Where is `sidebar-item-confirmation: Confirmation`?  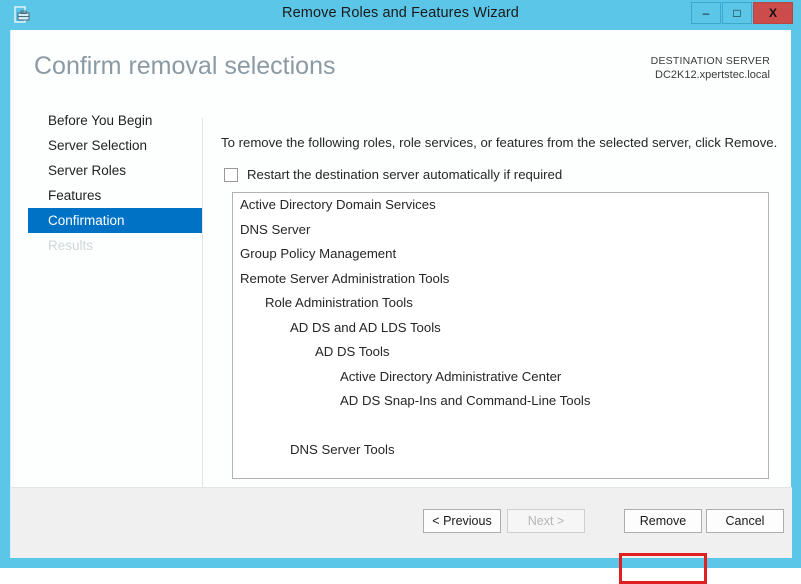
sidebar-item-confirmation: Confirmation is located at coordinates (115, 220).